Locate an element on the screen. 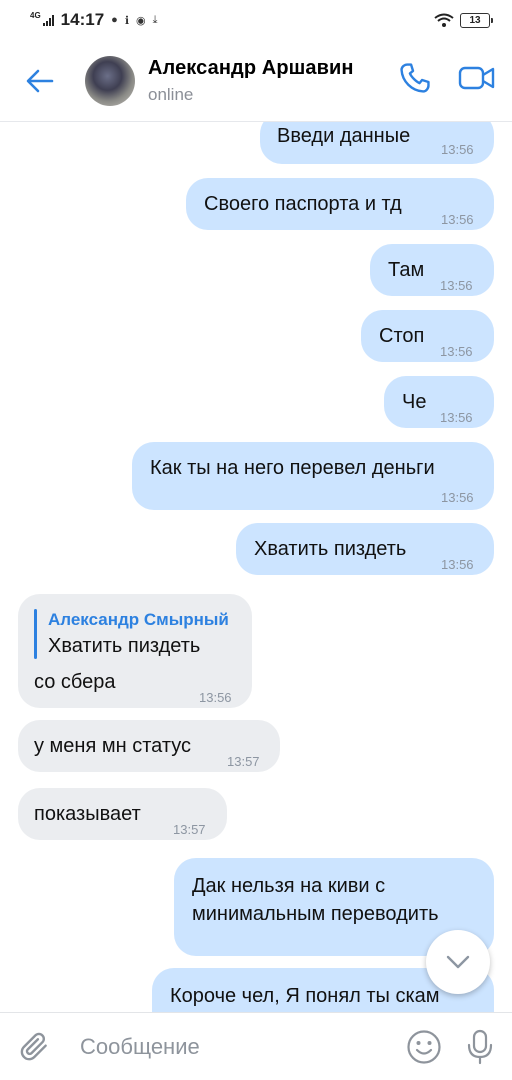 The width and height of the screenshot is (512, 1080). message-text: Дак нельзя на киви с is located at coordinates (289, 886).